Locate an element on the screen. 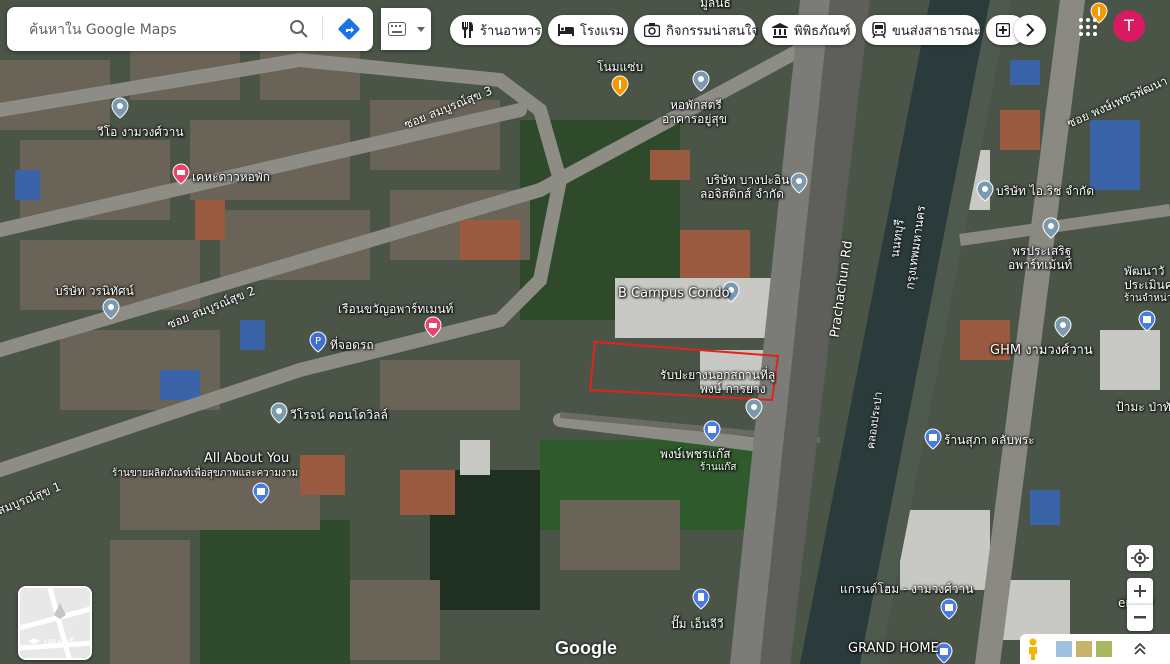 The height and width of the screenshot is (664, 1170). zoom-in-button is located at coordinates (1140, 591).